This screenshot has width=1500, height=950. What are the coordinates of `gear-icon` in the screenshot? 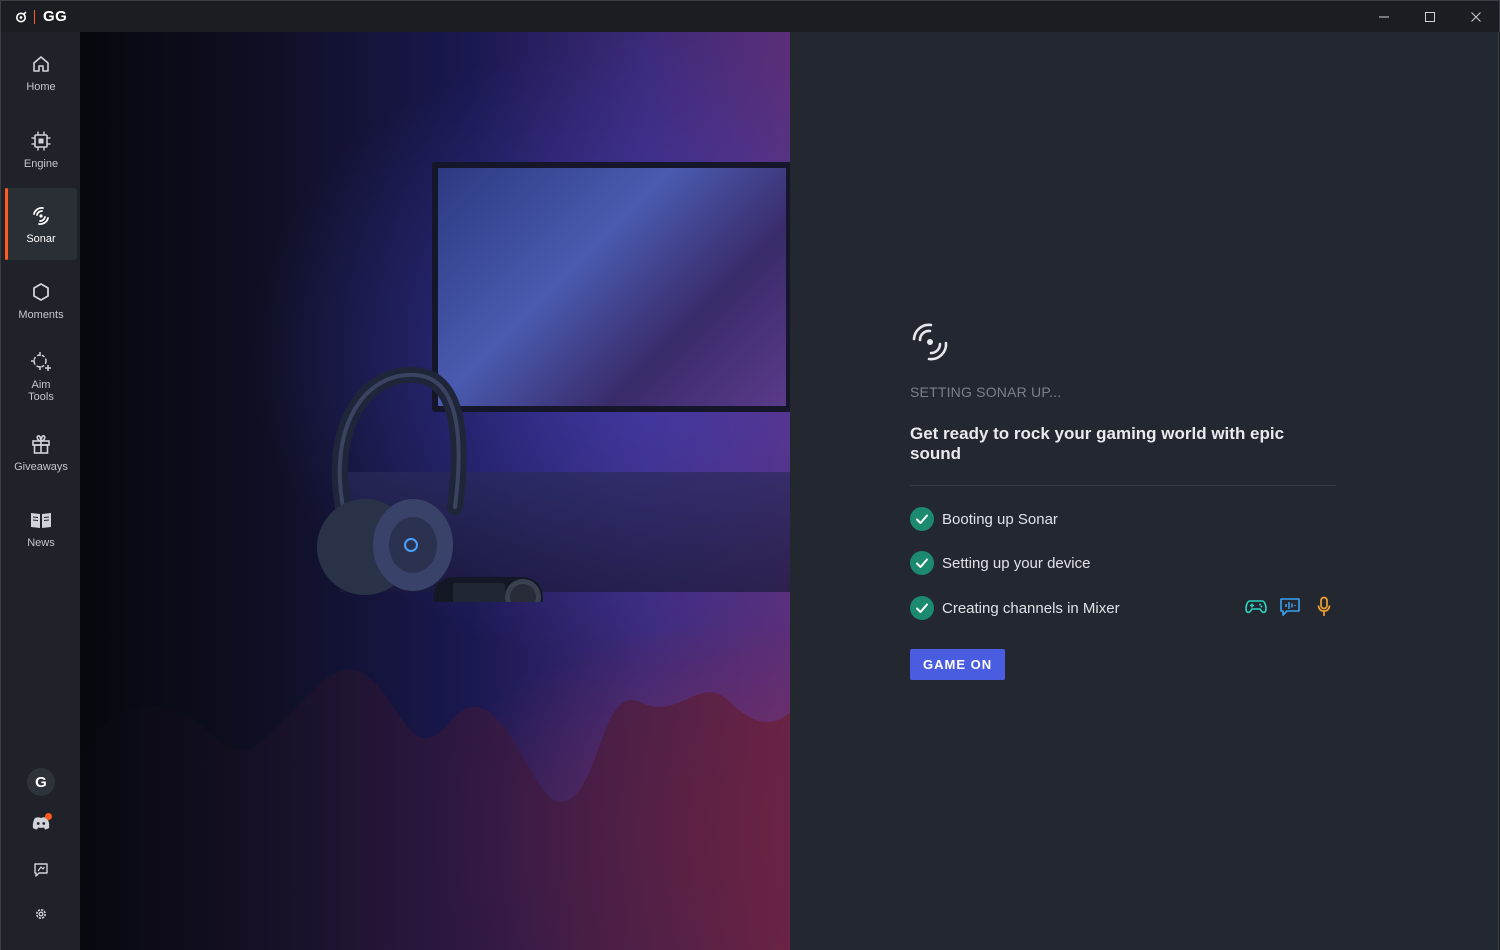 It's located at (41, 914).